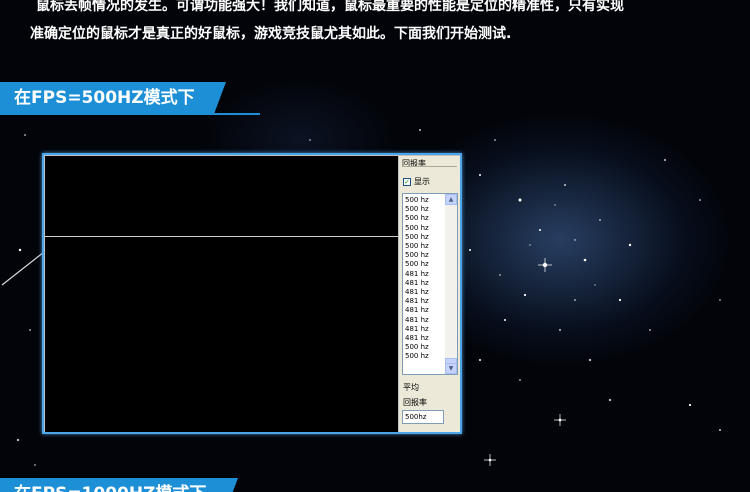 This screenshot has height=492, width=750. Describe the element at coordinates (130, 114) in the screenshot. I see `banner-underline` at that location.